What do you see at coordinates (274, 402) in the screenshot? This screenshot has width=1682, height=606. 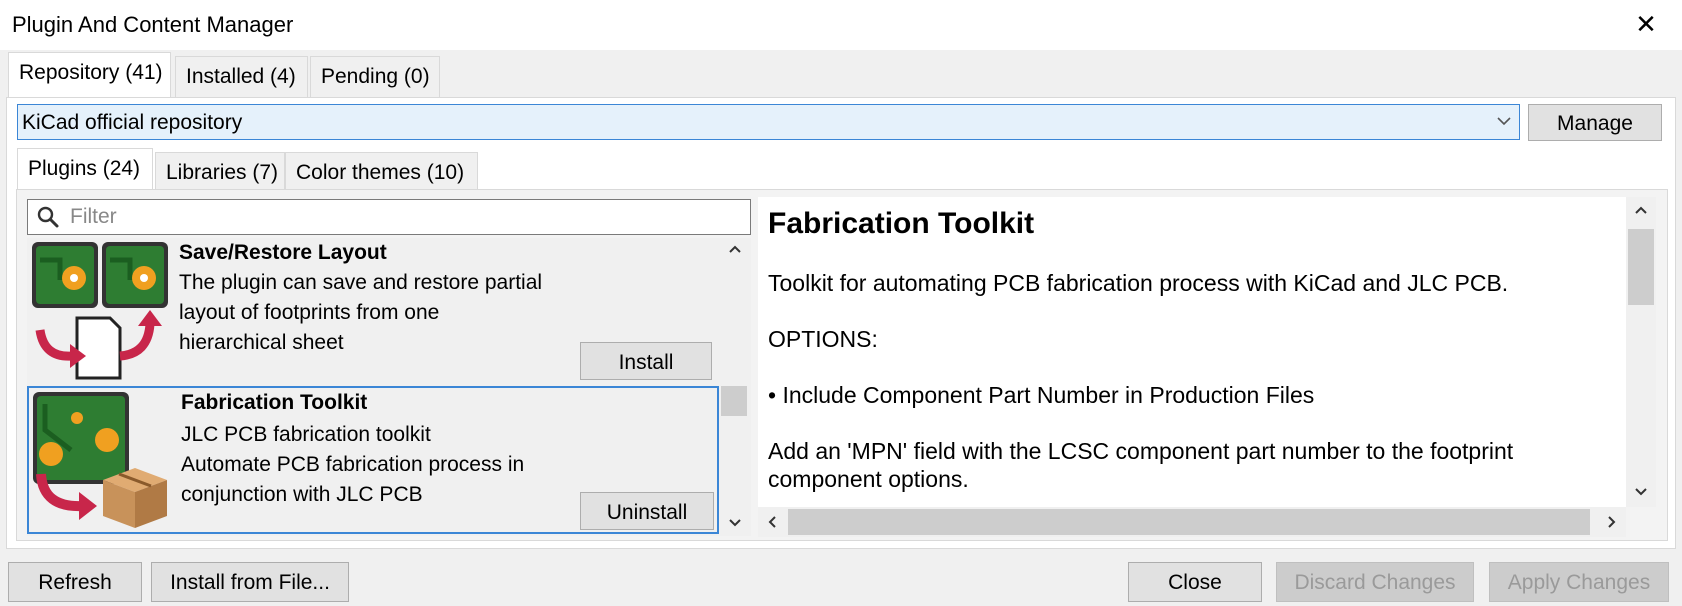 I see `package-name: Fabrication Toolkit` at bounding box center [274, 402].